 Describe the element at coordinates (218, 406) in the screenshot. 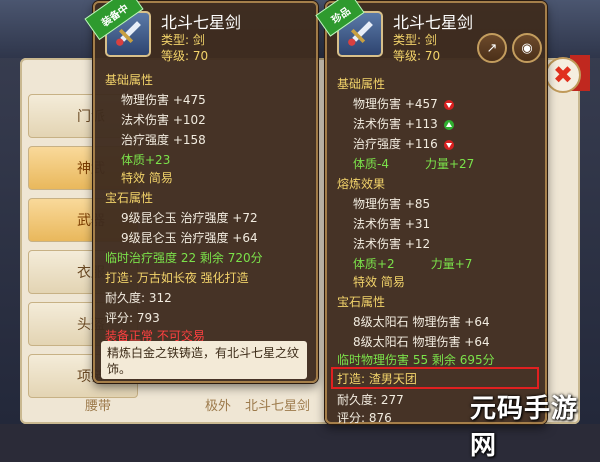

I see `bottom-cell: 极外` at that location.